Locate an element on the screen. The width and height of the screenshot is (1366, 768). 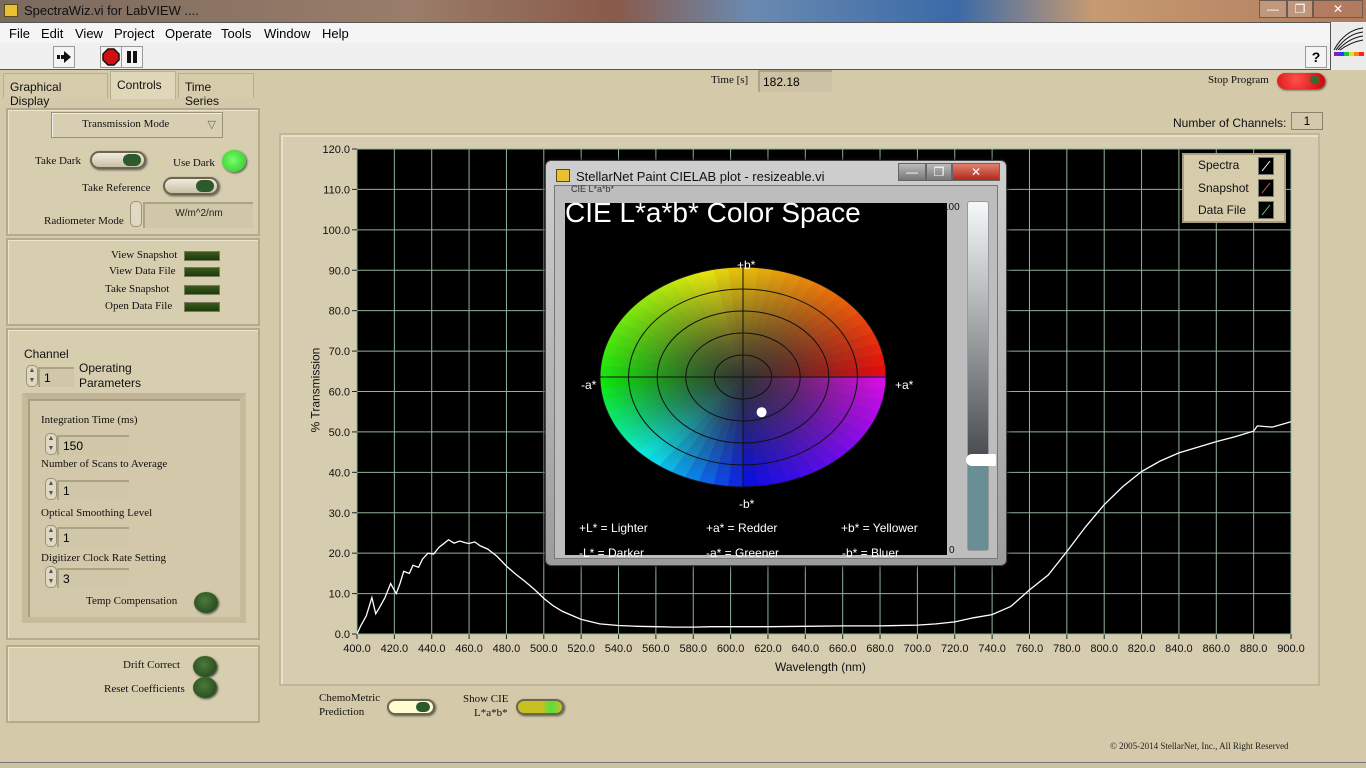
toggle-knob-icon is located at coordinates (132, 160).